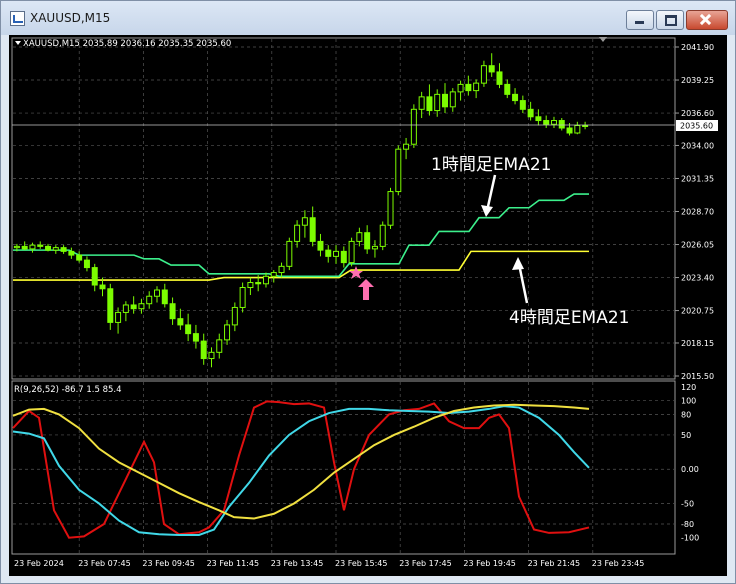  I want to click on close-button, so click(707, 20).